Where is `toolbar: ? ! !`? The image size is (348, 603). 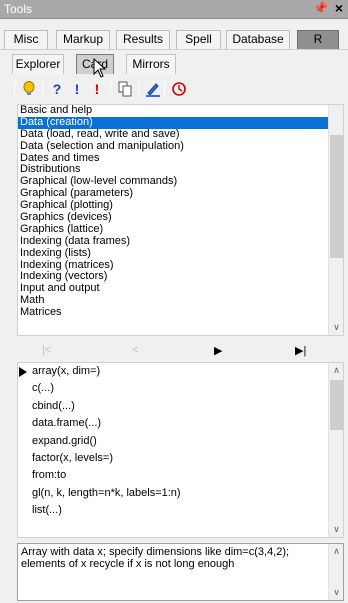
toolbar: ? ! ! is located at coordinates (181, 90).